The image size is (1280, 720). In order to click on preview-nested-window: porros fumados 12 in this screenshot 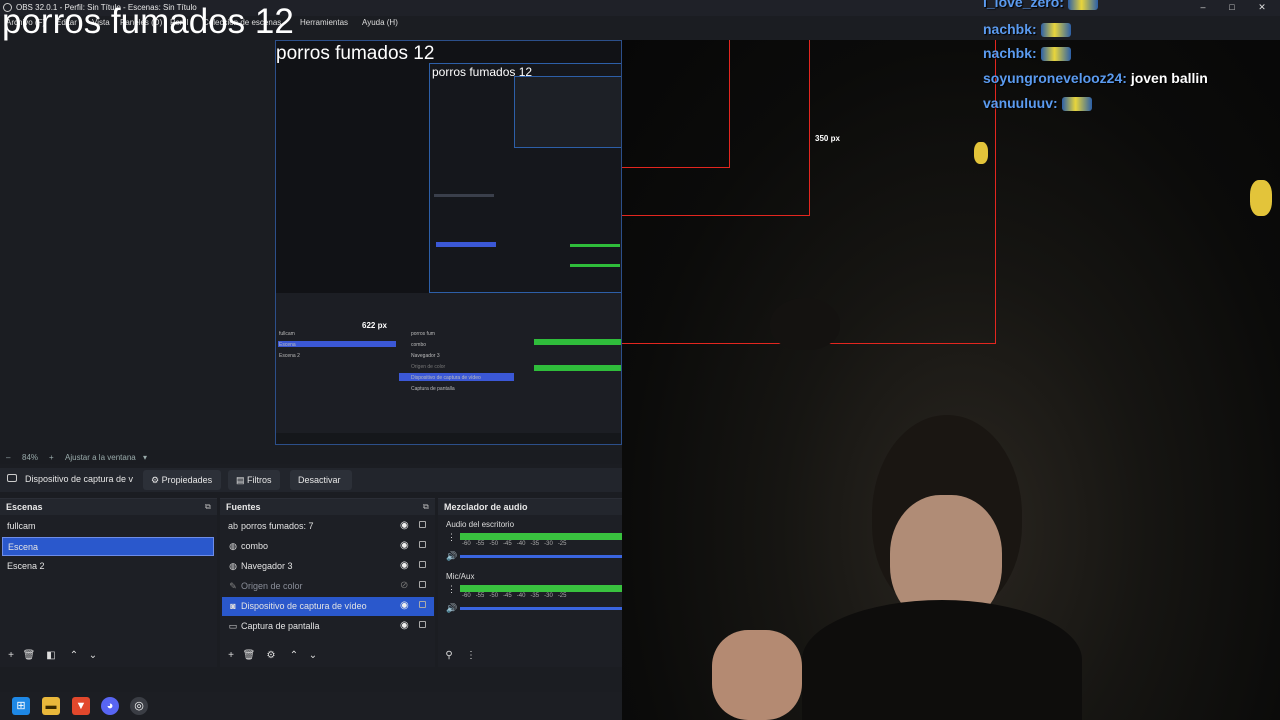, I will do `click(525, 178)`.